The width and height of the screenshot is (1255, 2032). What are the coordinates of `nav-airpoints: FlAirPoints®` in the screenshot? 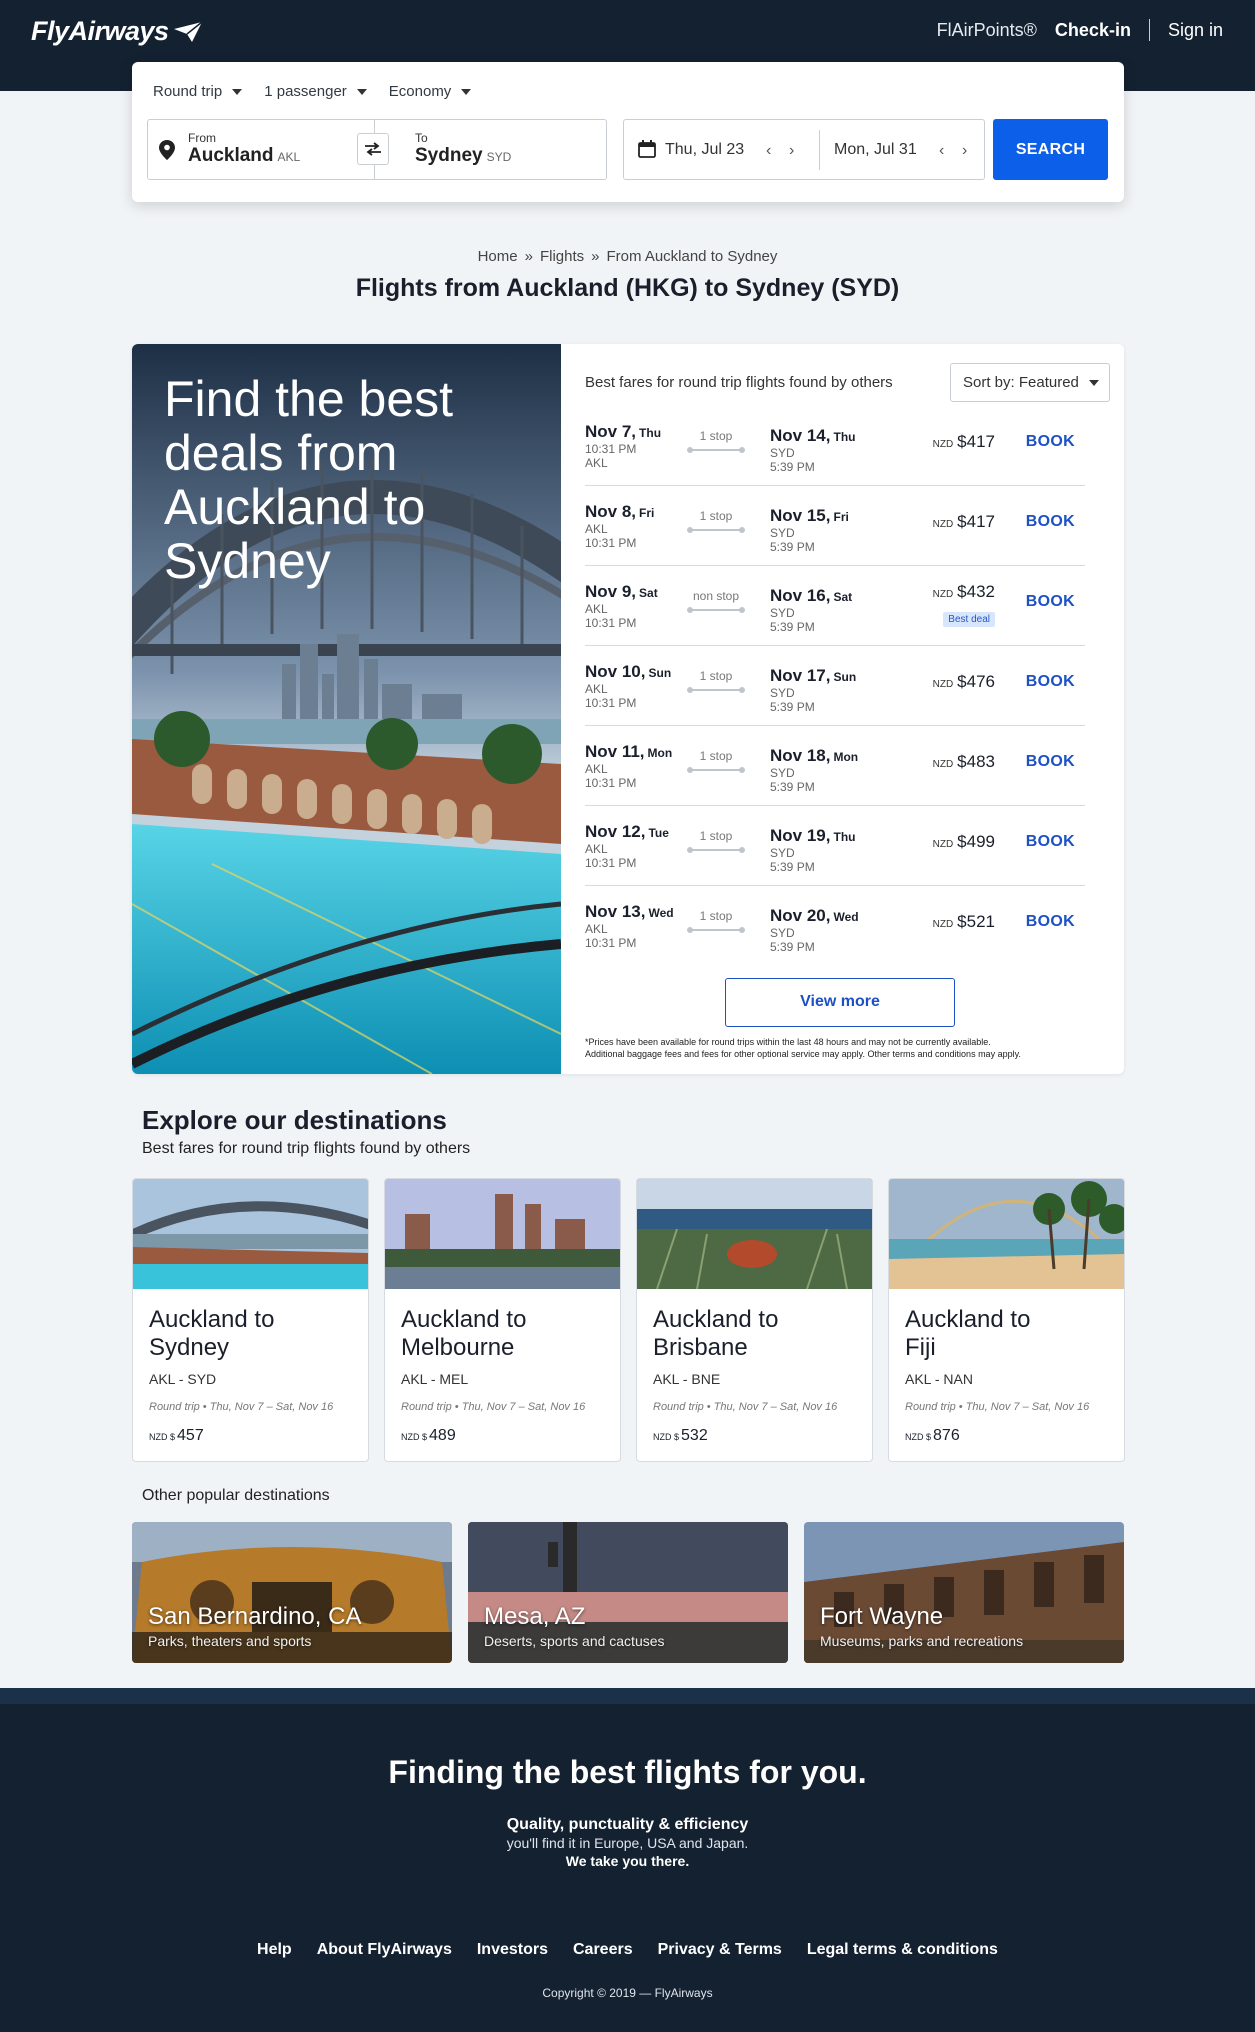 It's located at (987, 30).